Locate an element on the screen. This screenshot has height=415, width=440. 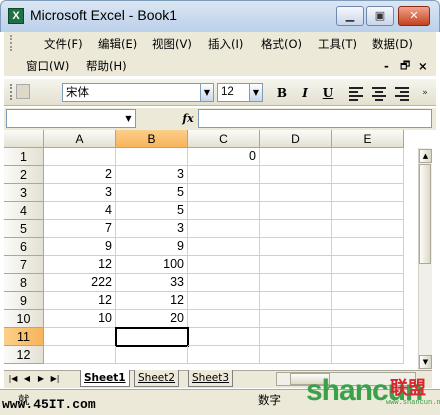
cell-e11 is located at coordinates (368, 337).